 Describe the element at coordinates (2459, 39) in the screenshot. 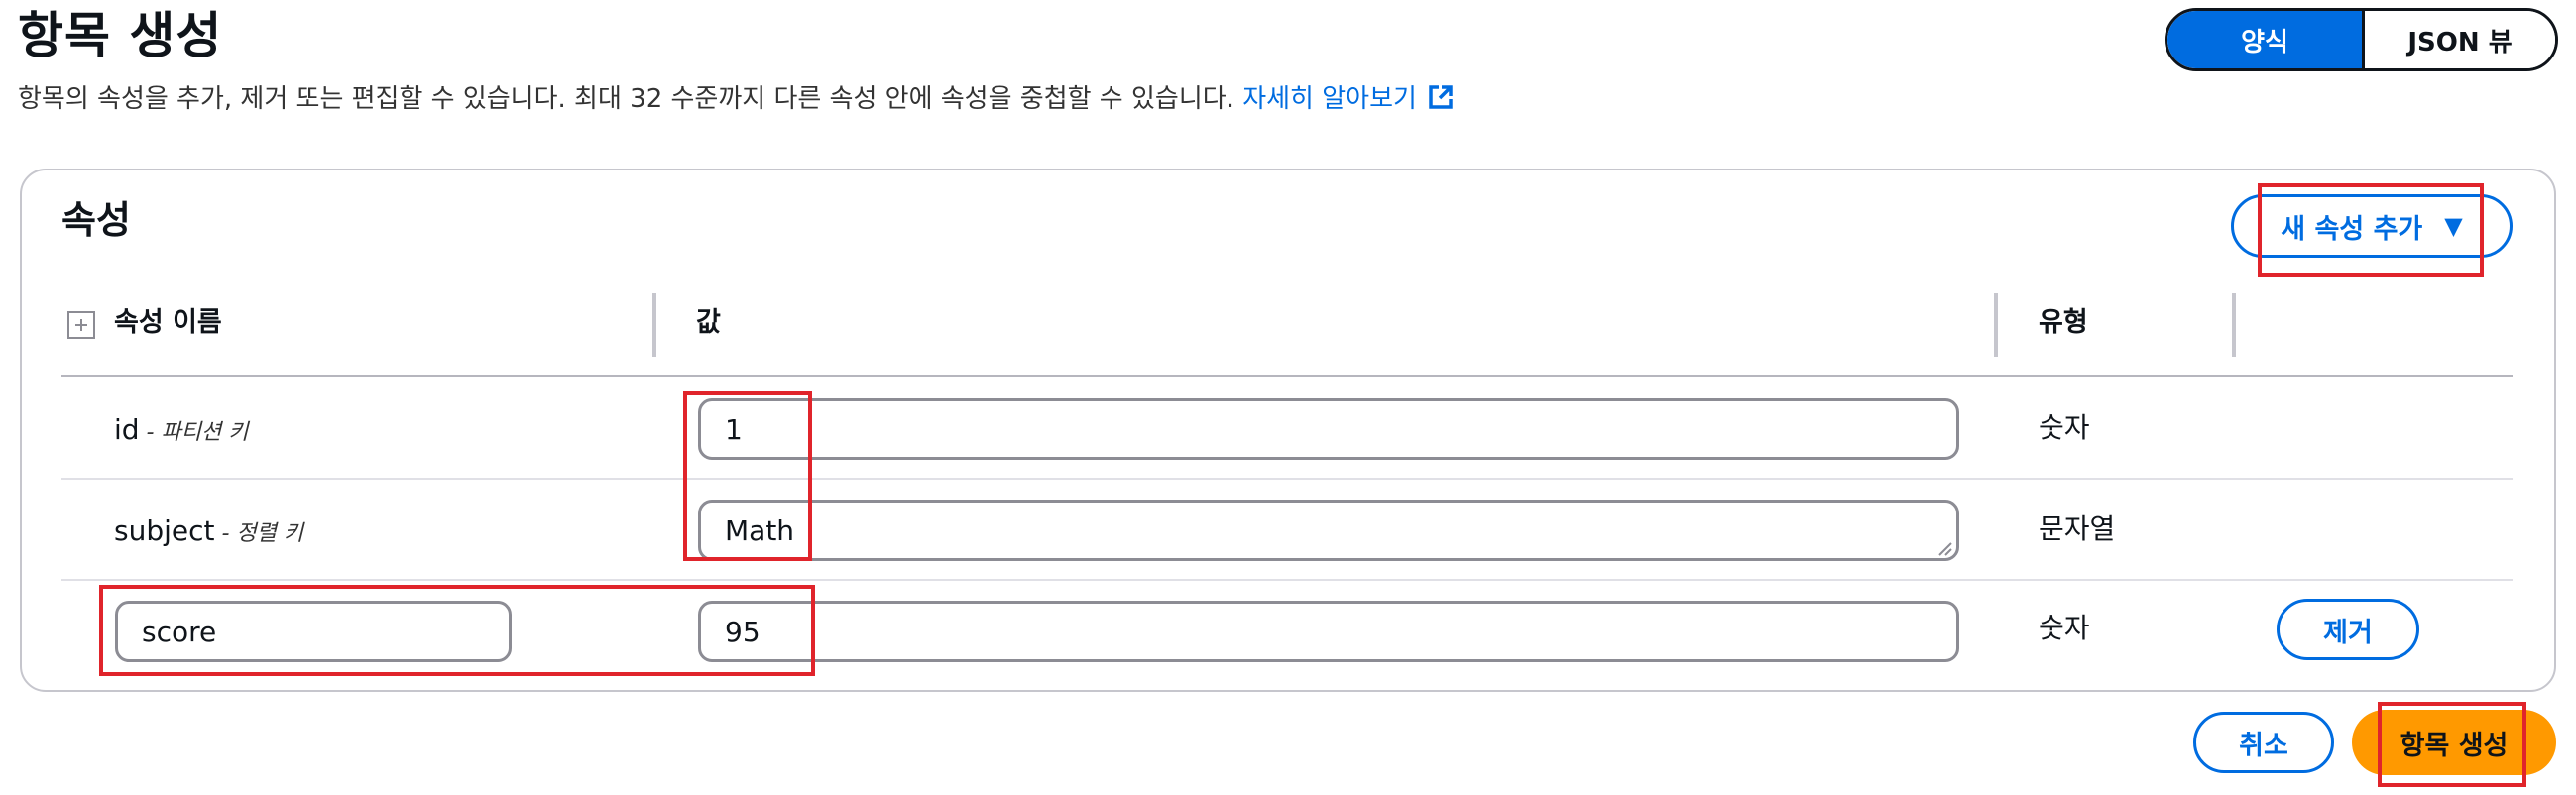

I see `json-view-tab: JSON 뷰` at that location.